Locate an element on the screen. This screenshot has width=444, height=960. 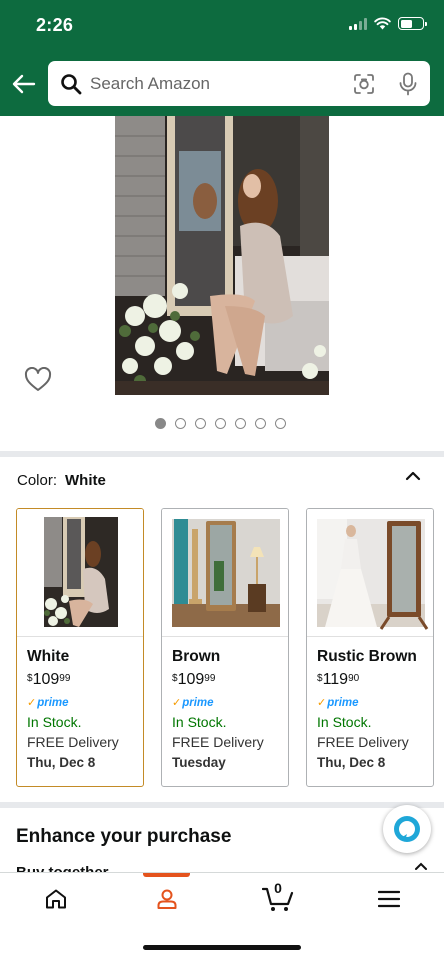
swatch-price: $11990 is located at coordinates (338, 679).